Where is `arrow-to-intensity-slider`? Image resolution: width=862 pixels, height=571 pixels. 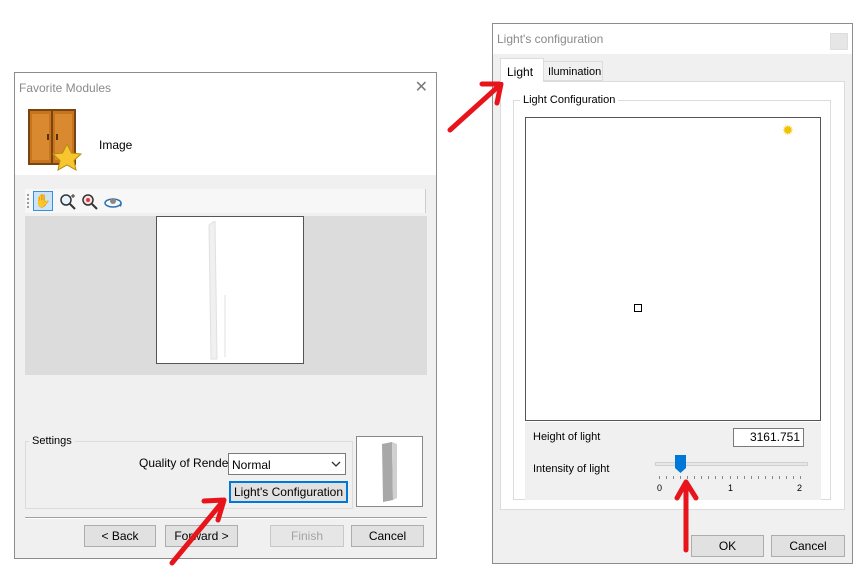 arrow-to-intensity-slider is located at coordinates (686, 516).